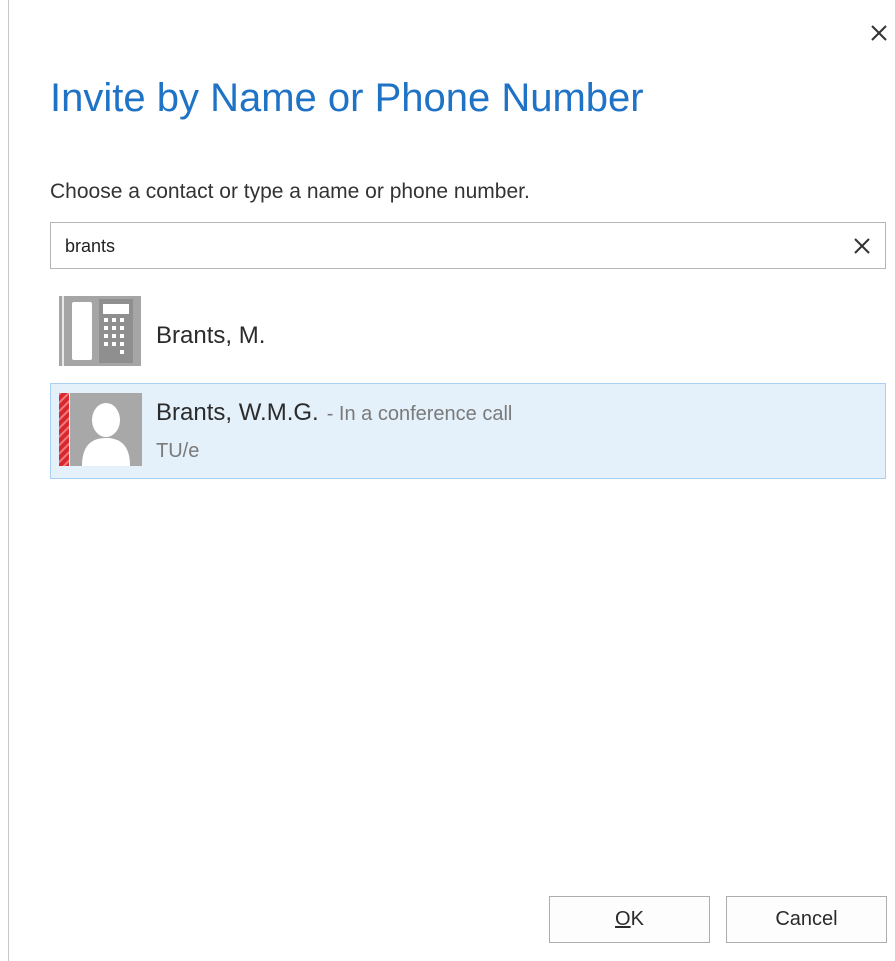  I want to click on search-box, so click(468, 245).